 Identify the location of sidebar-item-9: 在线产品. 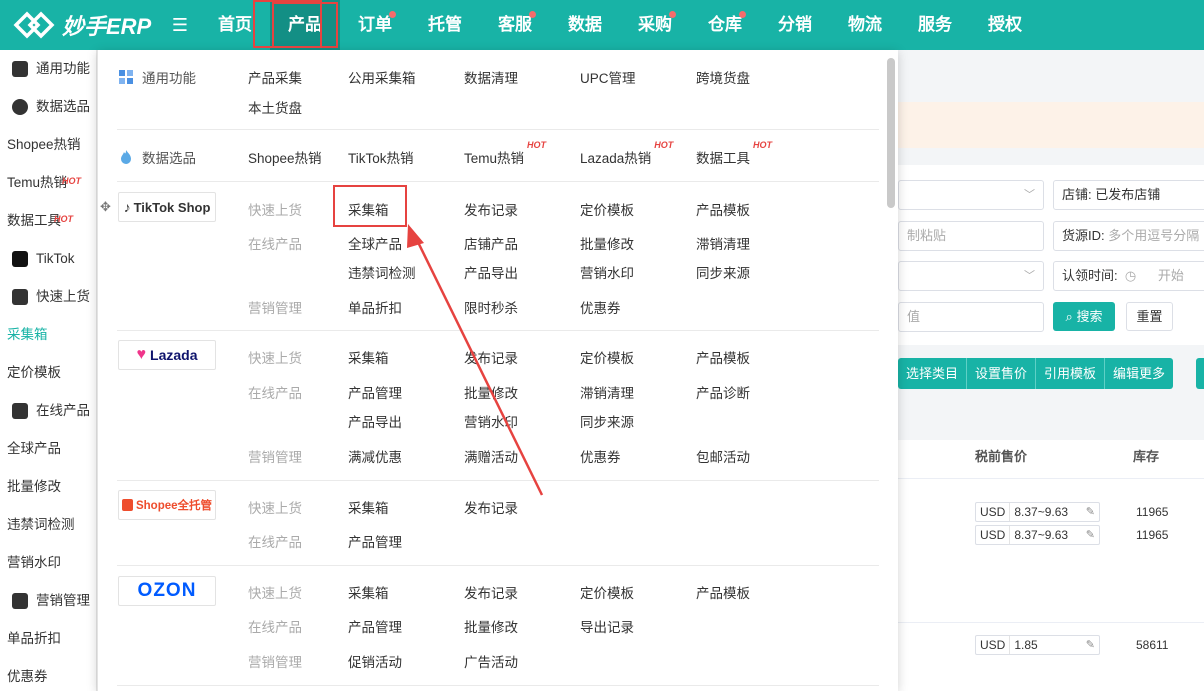
(48, 411).